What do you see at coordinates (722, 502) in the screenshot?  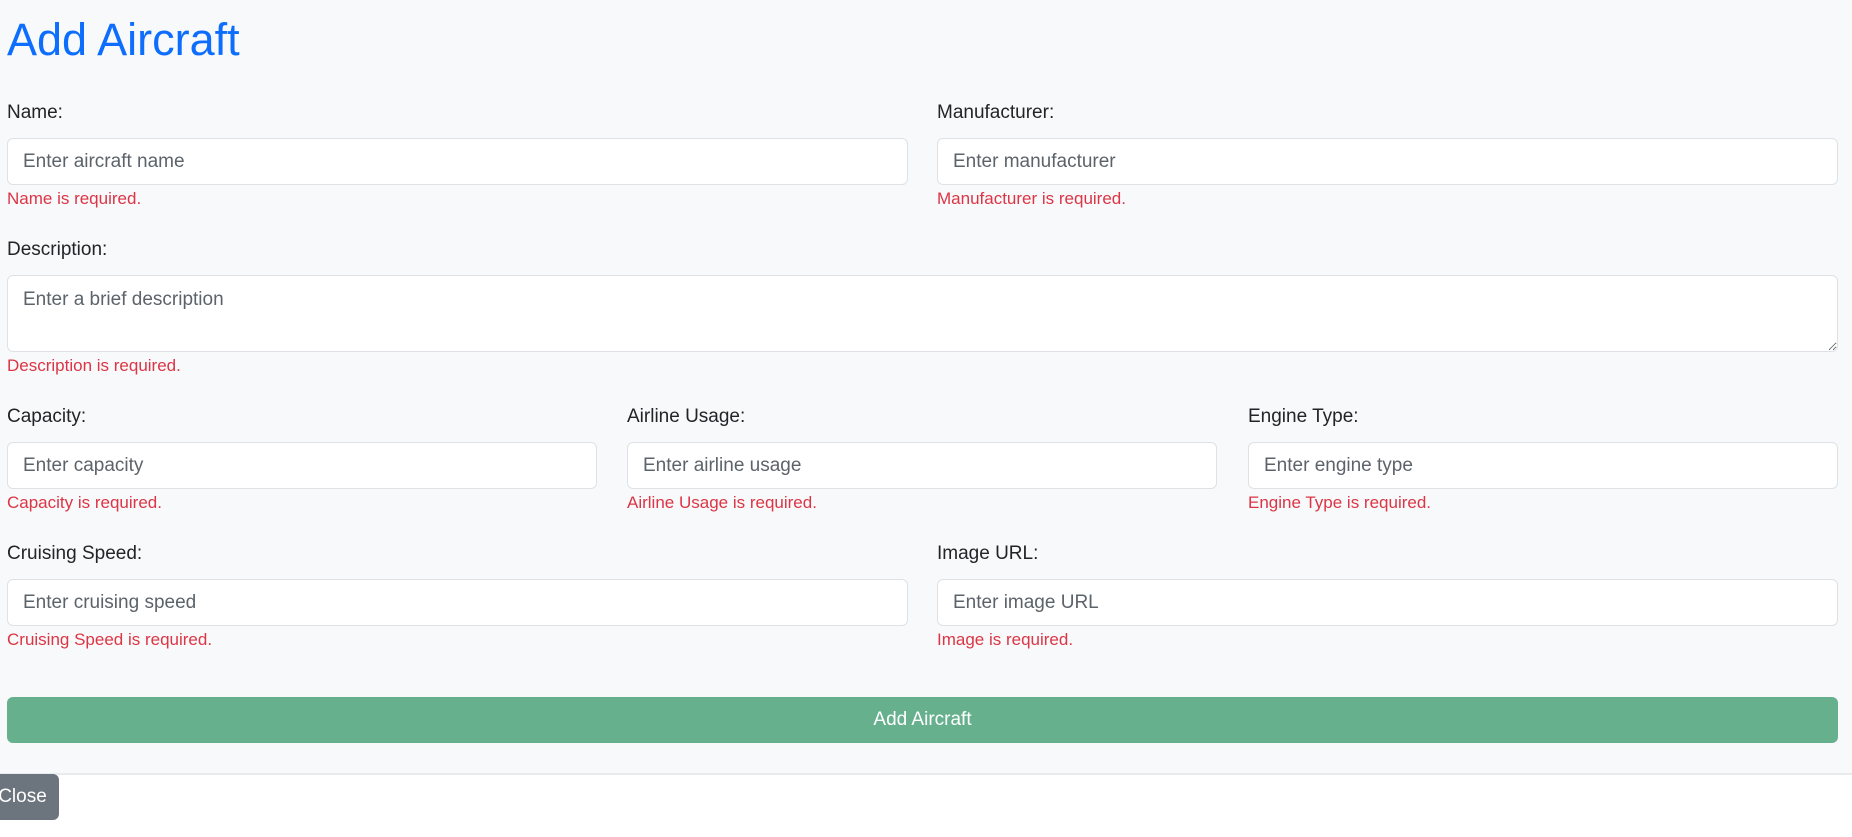 I see `airline-usage-error: Airline Usage is required.` at bounding box center [722, 502].